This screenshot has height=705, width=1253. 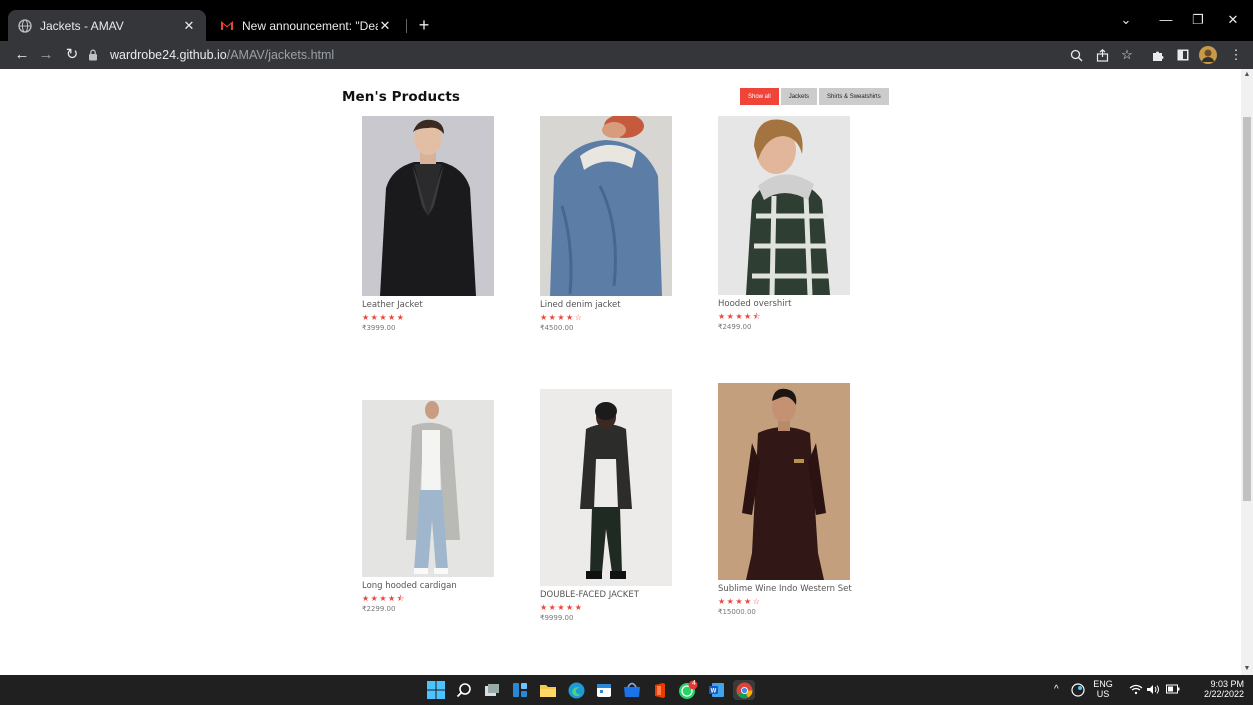 What do you see at coordinates (1157, 55) in the screenshot?
I see `extensions-icon` at bounding box center [1157, 55].